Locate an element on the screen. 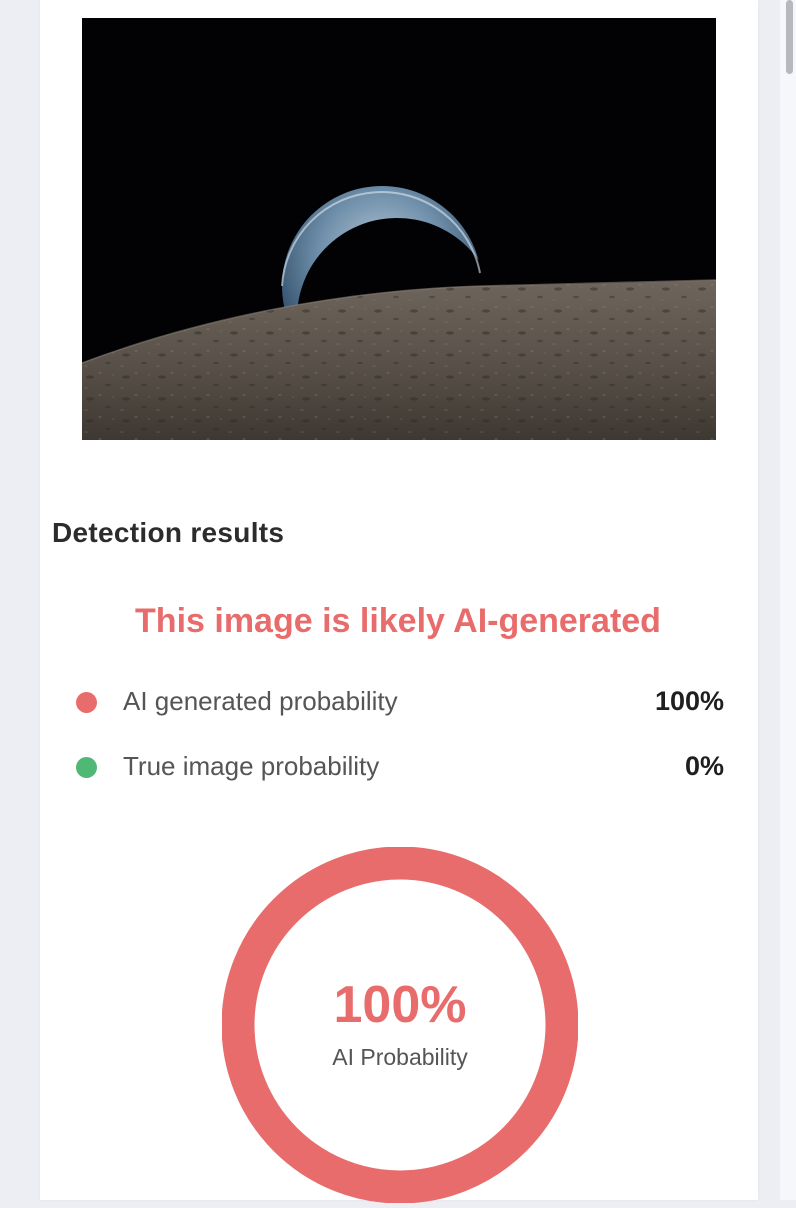 This screenshot has width=796, height=1208. ai-probability-value: 100% is located at coordinates (689, 701).